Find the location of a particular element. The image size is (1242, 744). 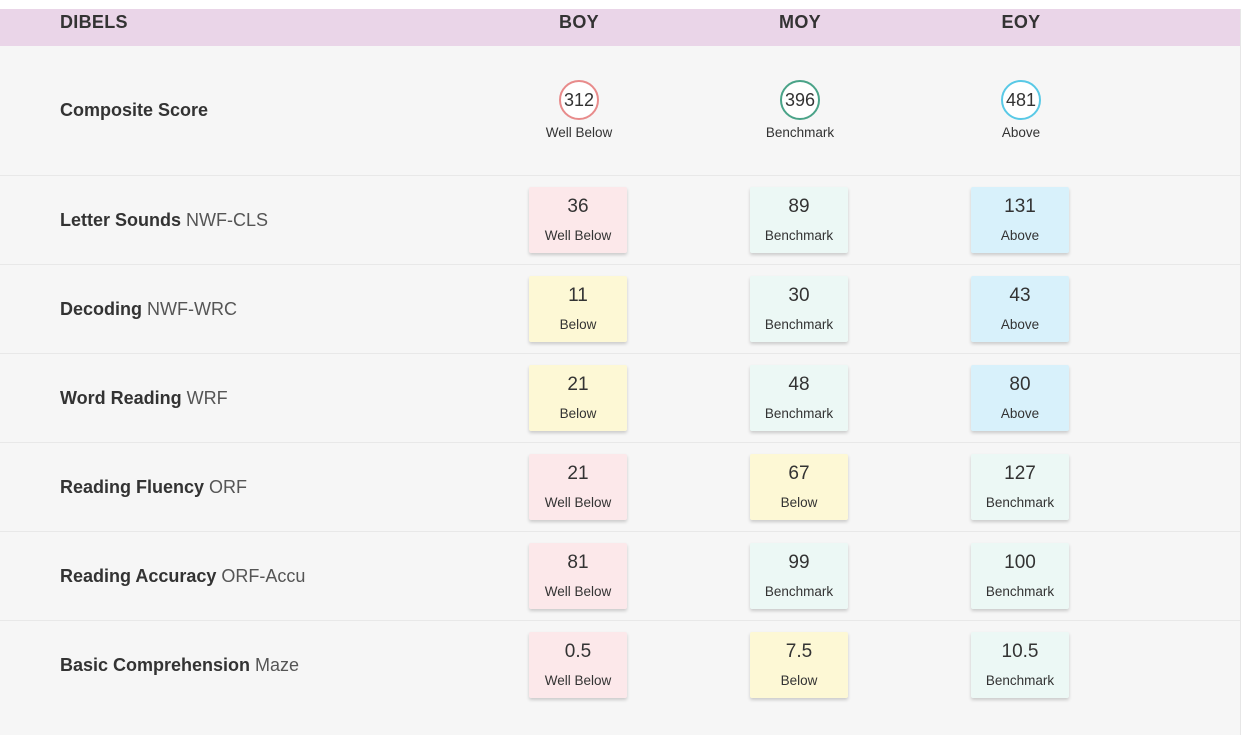

row-label: Letter Sounds NWF-CLS is located at coordinates (164, 220).